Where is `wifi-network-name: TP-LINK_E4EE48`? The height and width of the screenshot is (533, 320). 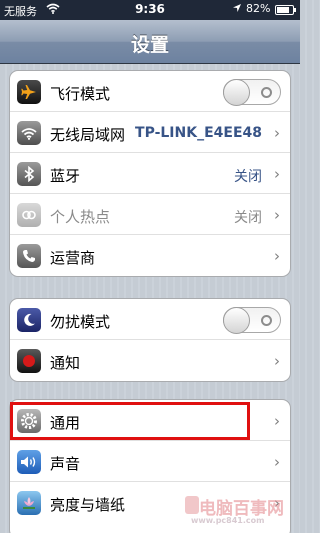 wifi-network-name: TP-LINK_E4EE48 is located at coordinates (198, 133).